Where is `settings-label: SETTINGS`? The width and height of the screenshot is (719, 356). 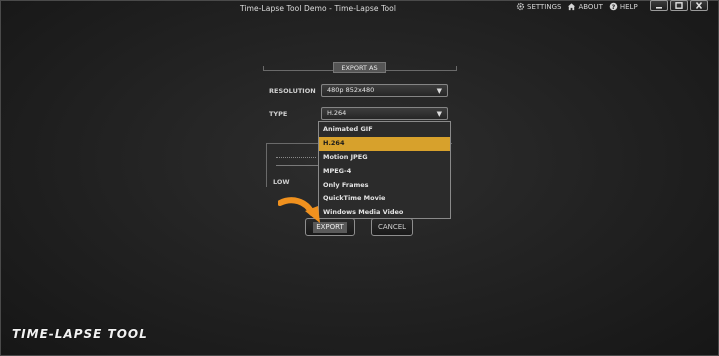
settings-label: SETTINGS is located at coordinates (544, 6).